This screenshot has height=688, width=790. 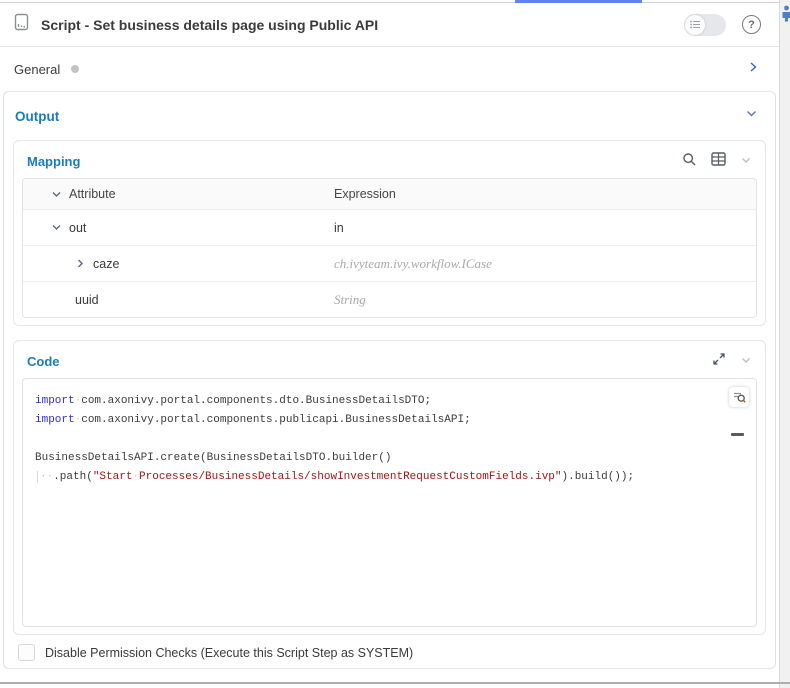 I want to click on table-row: out in, so click(x=389, y=227).